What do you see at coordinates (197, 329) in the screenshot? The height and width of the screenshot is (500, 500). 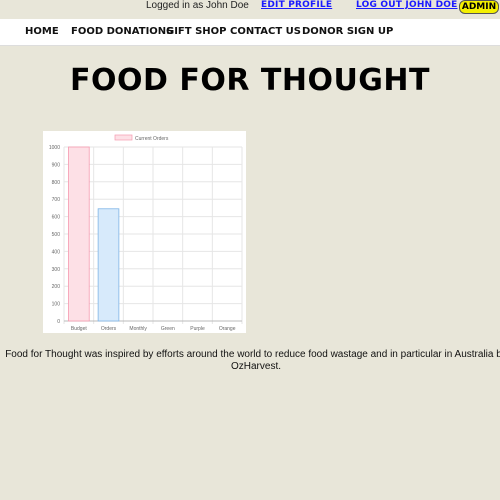 I see `x-tick-label: Purple` at bounding box center [197, 329].